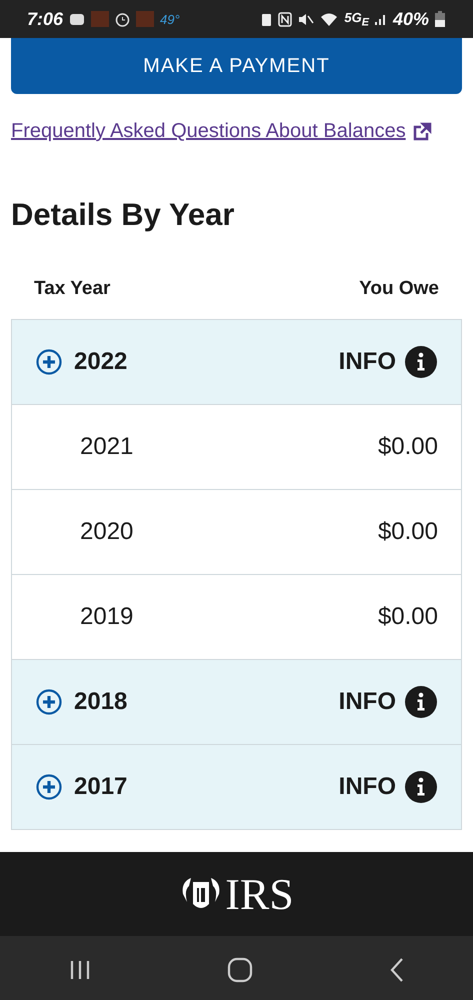 The image size is (473, 1000). What do you see at coordinates (399, 289) in the screenshot?
I see `column-header: You Owe` at bounding box center [399, 289].